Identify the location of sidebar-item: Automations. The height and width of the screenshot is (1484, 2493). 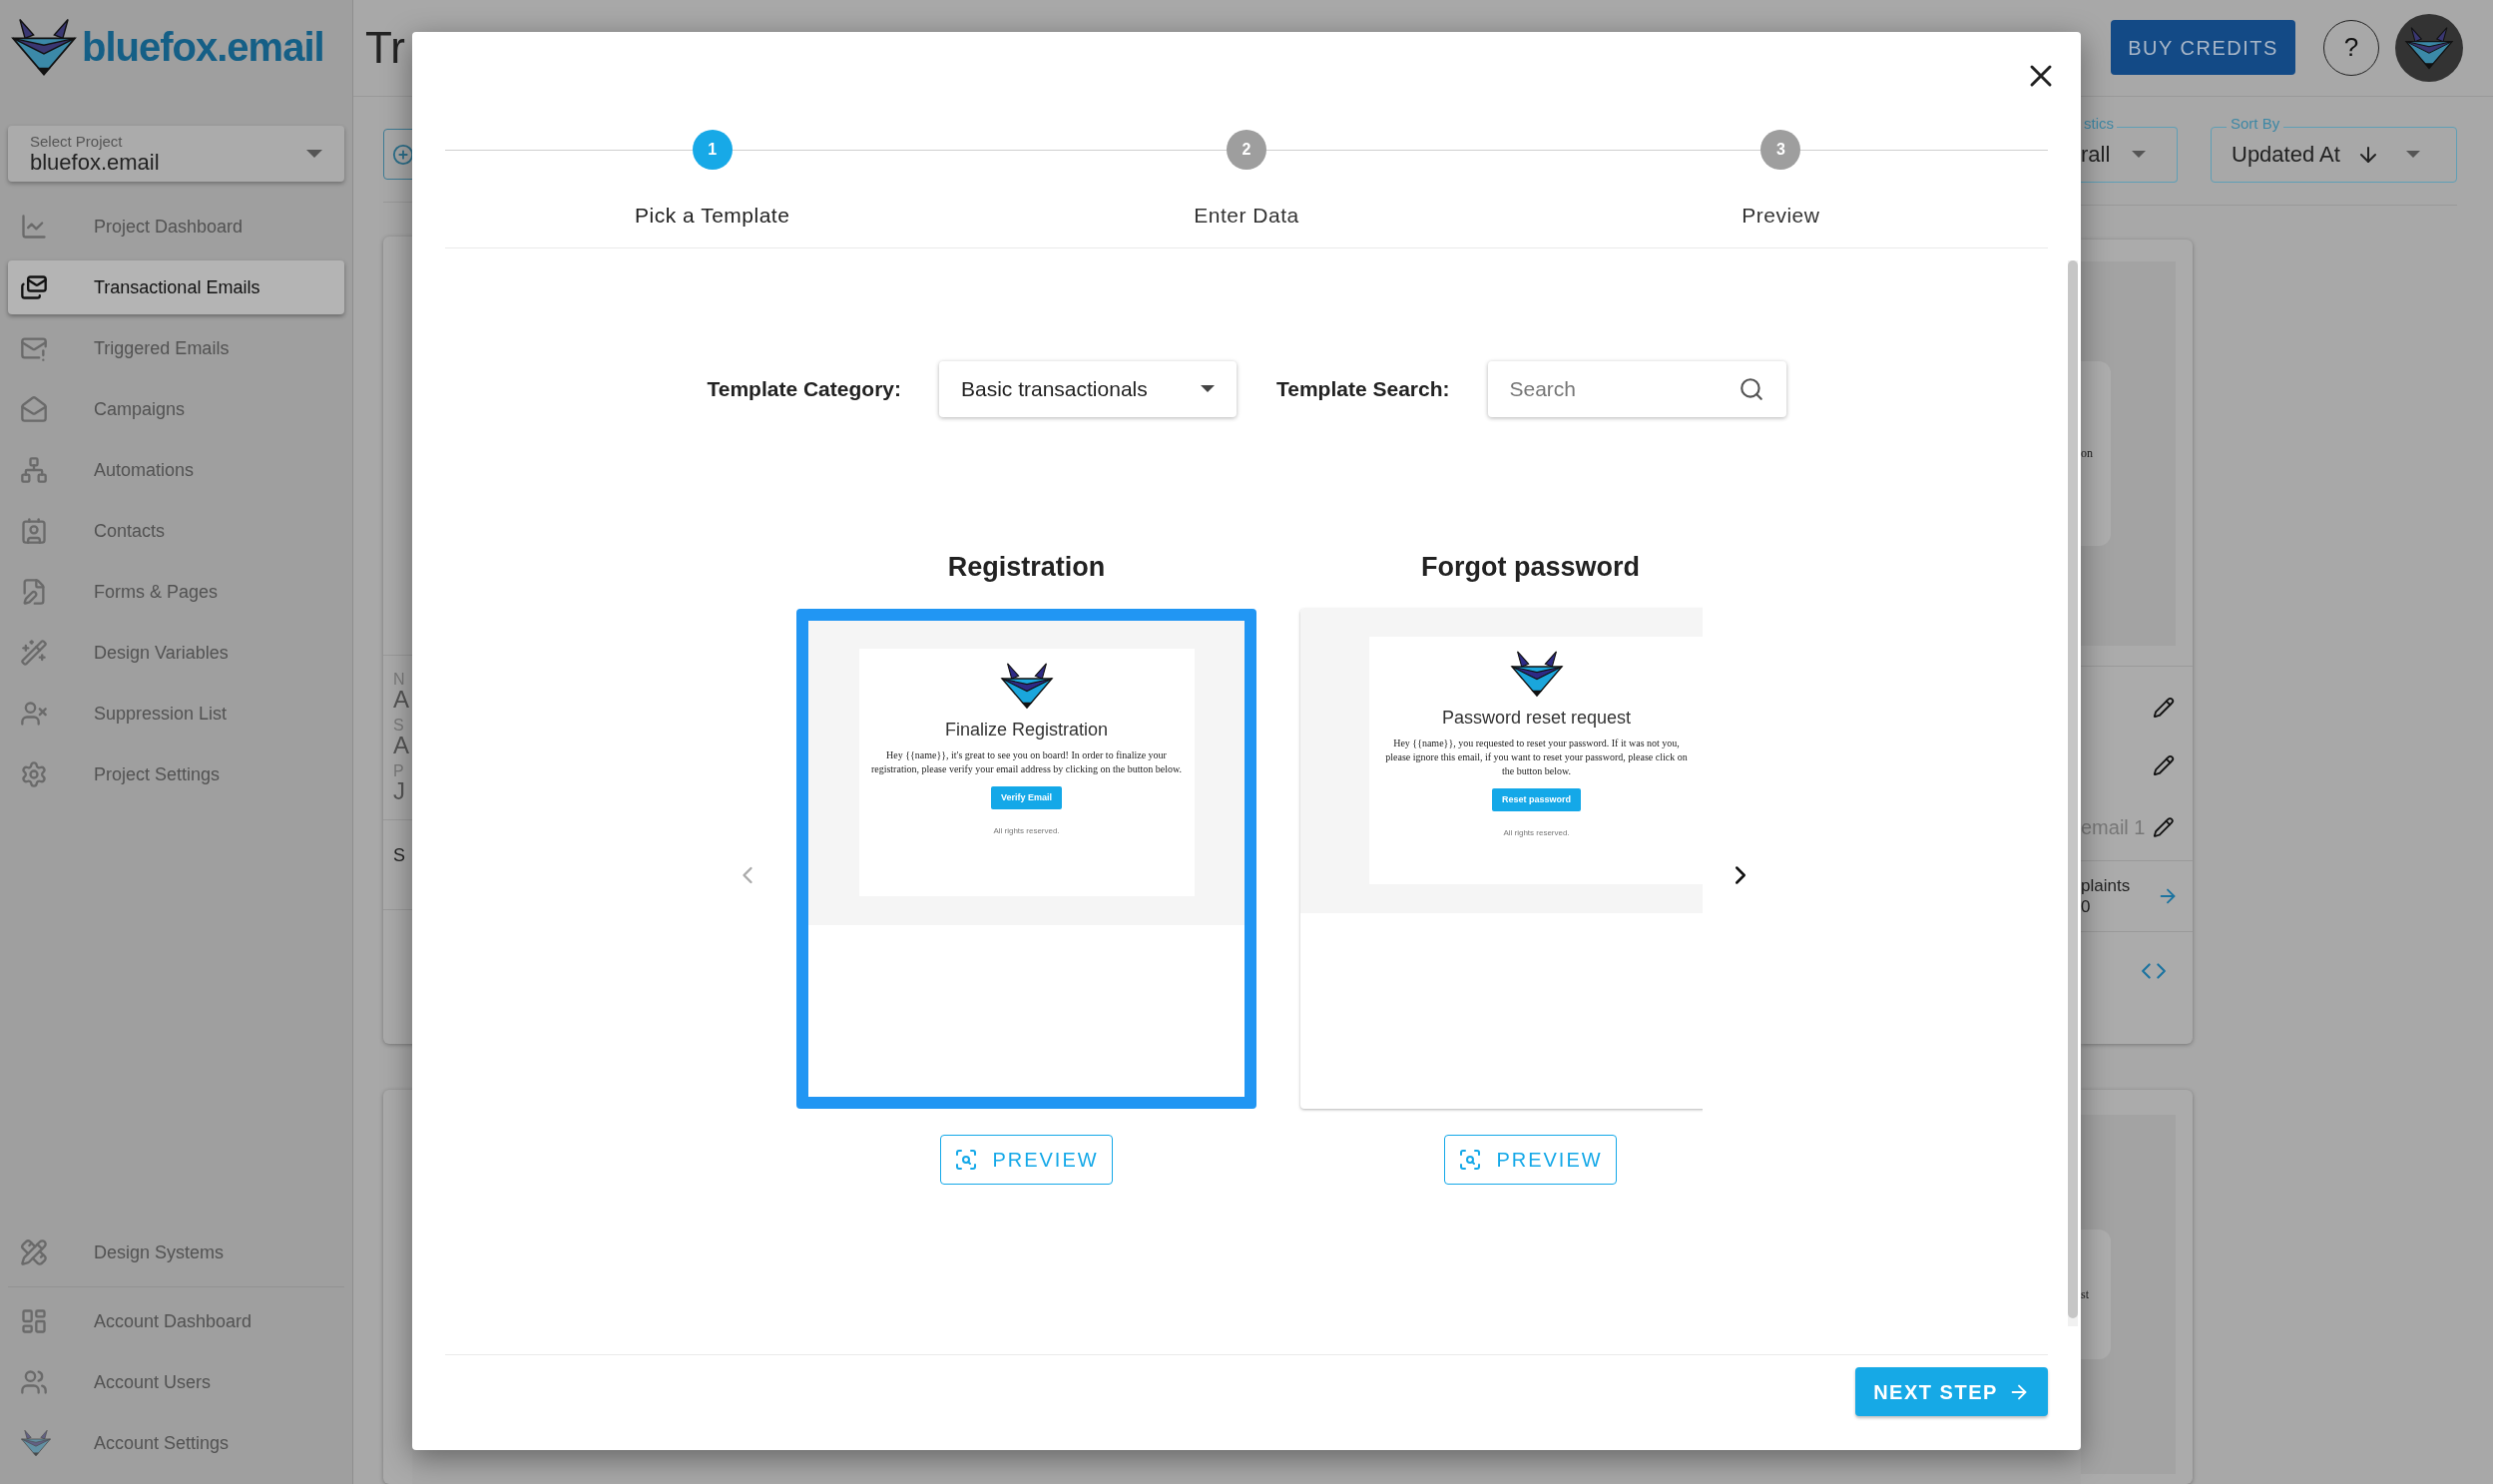
(176, 470).